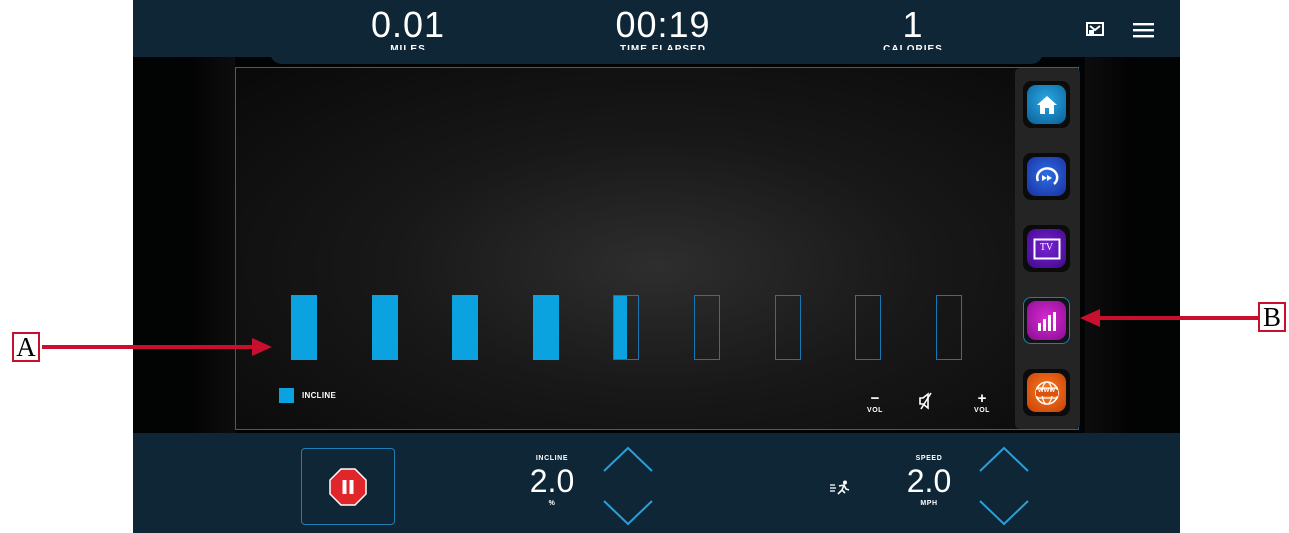 This screenshot has width=1289, height=533. Describe the element at coordinates (1272, 317) in the screenshot. I see `callout-b: B` at that location.